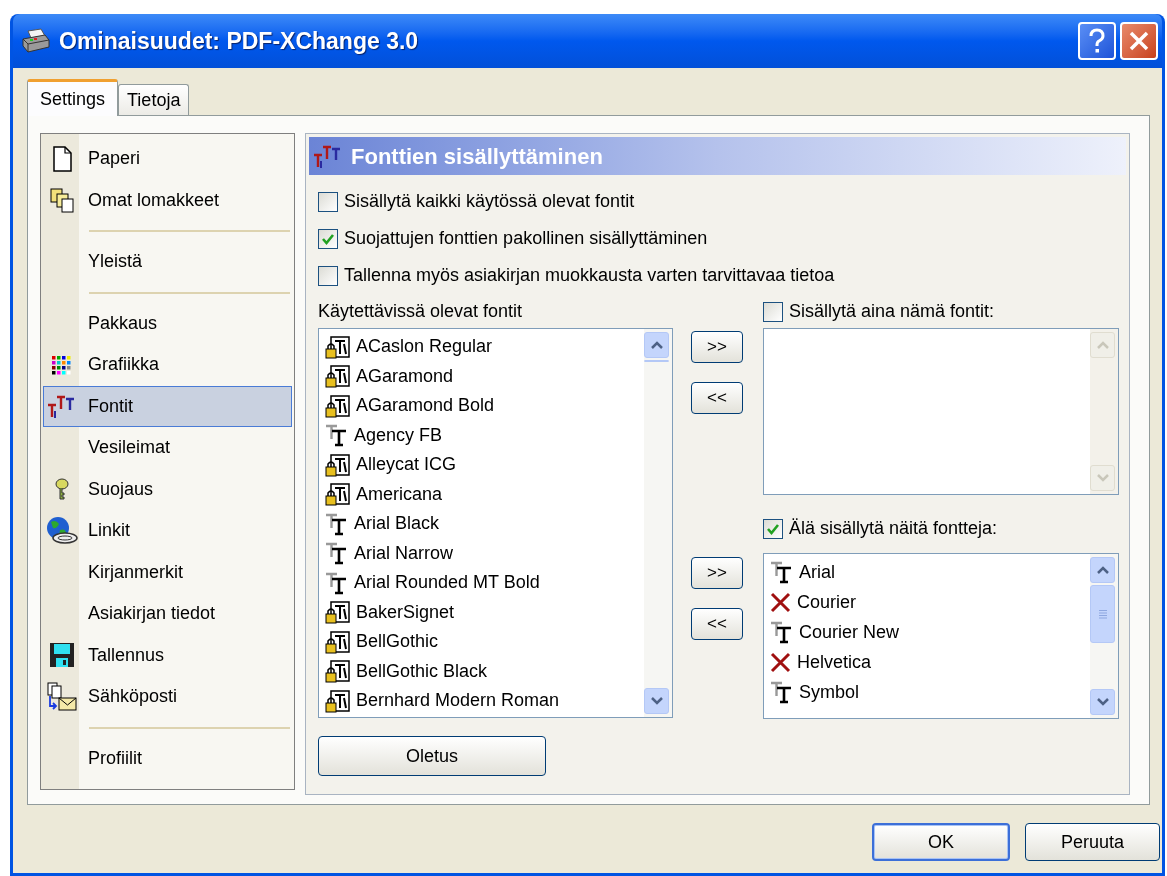 Image resolution: width=1167 pixels, height=876 pixels. What do you see at coordinates (167, 365) in the screenshot?
I see `sidebar-item: Grafiikka` at bounding box center [167, 365].